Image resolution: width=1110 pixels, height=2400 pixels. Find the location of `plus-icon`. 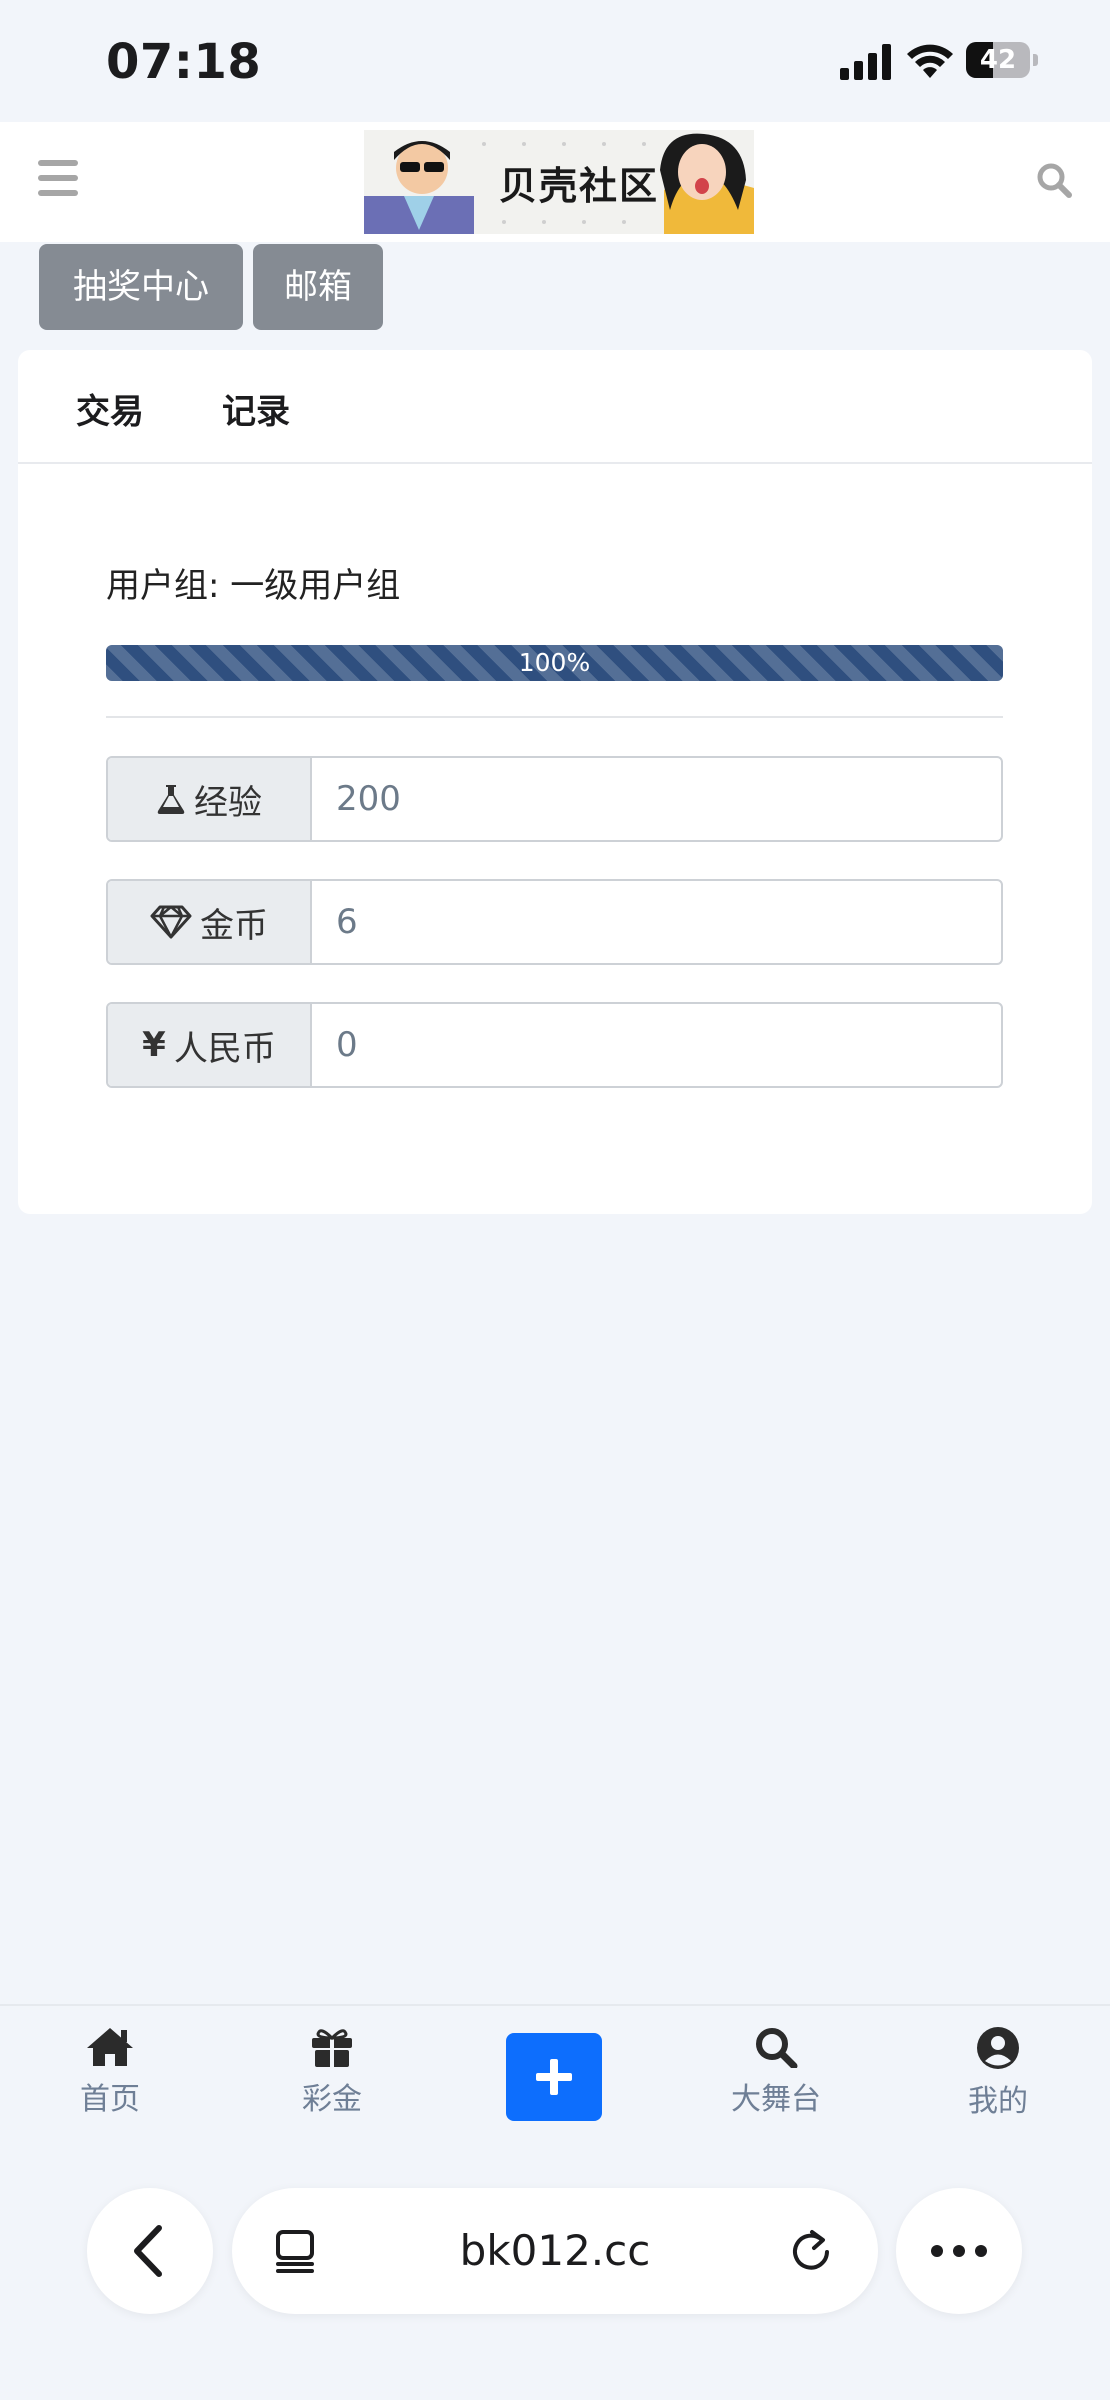

plus-icon is located at coordinates (554, 2077).